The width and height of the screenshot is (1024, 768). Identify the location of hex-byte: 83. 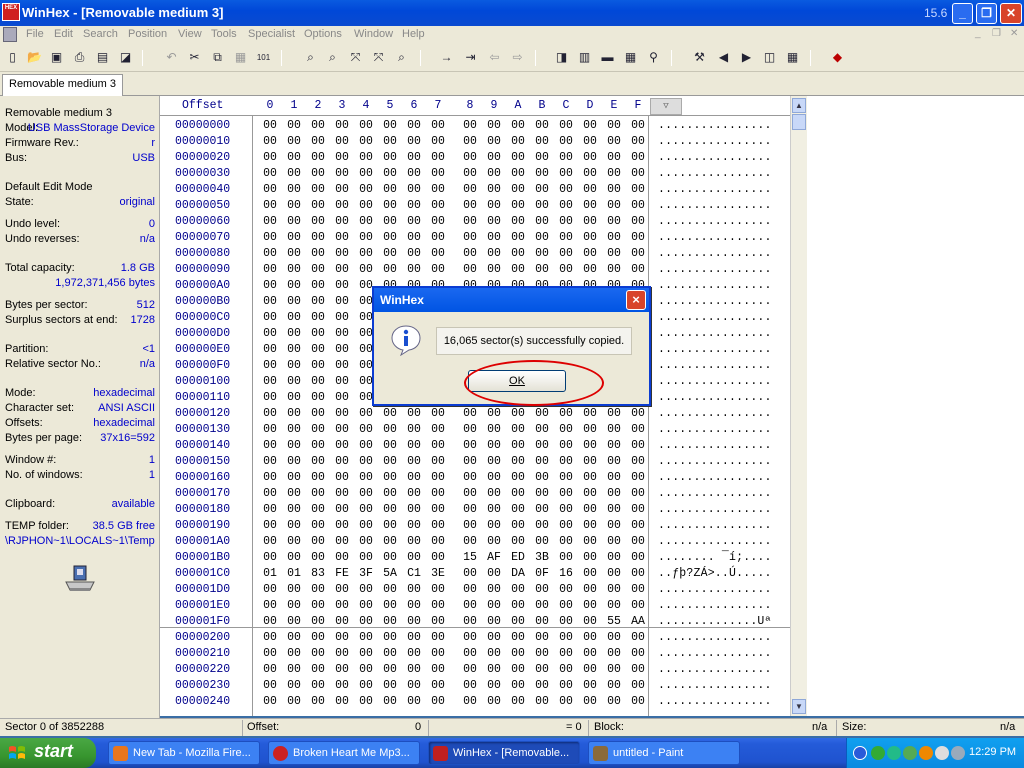
(318, 573).